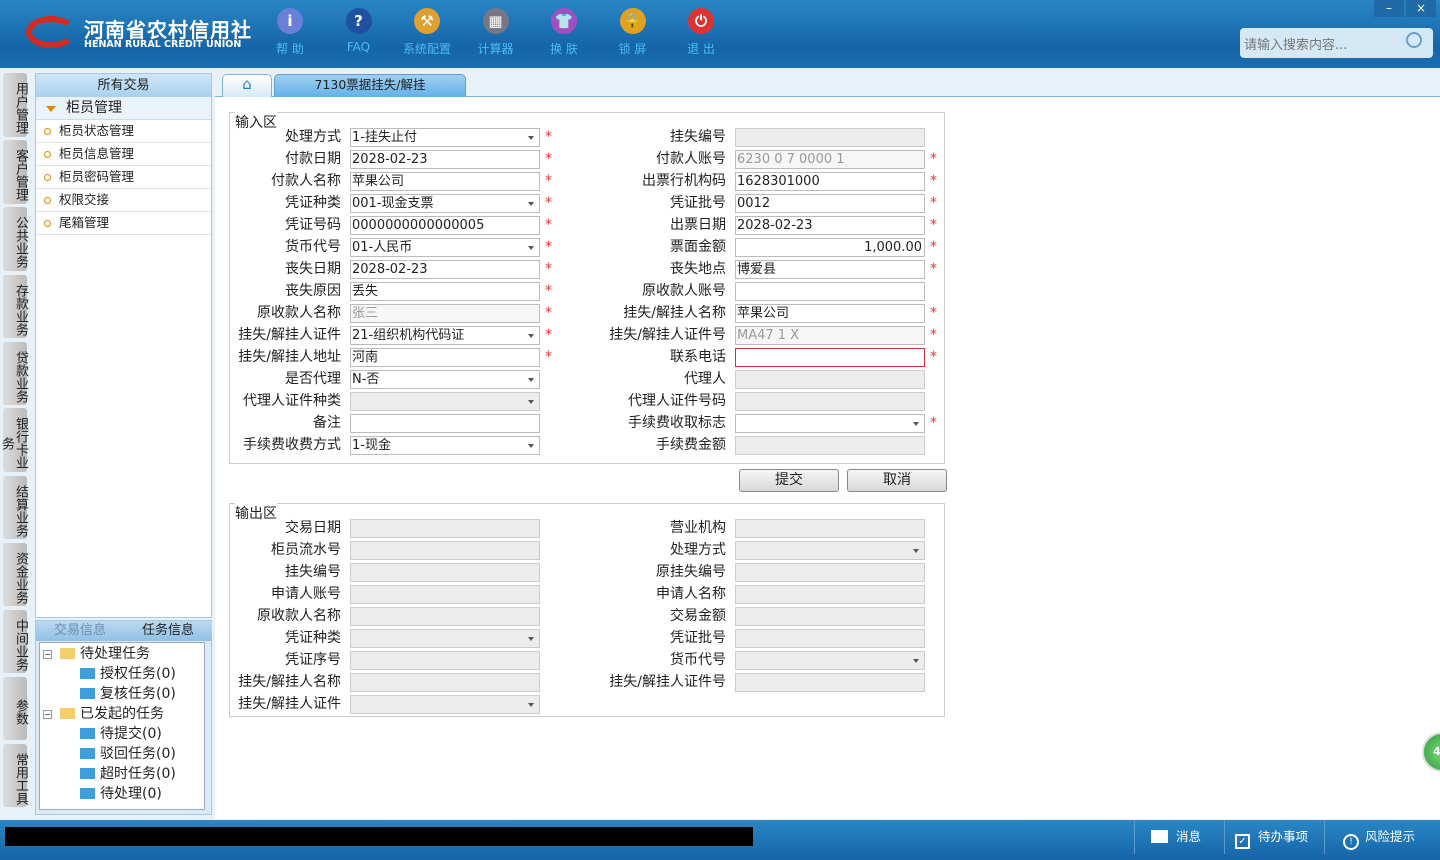 This screenshot has height=860, width=1440. I want to click on toolbar-shirt-button: 👕 换 肤, so click(564, 32).